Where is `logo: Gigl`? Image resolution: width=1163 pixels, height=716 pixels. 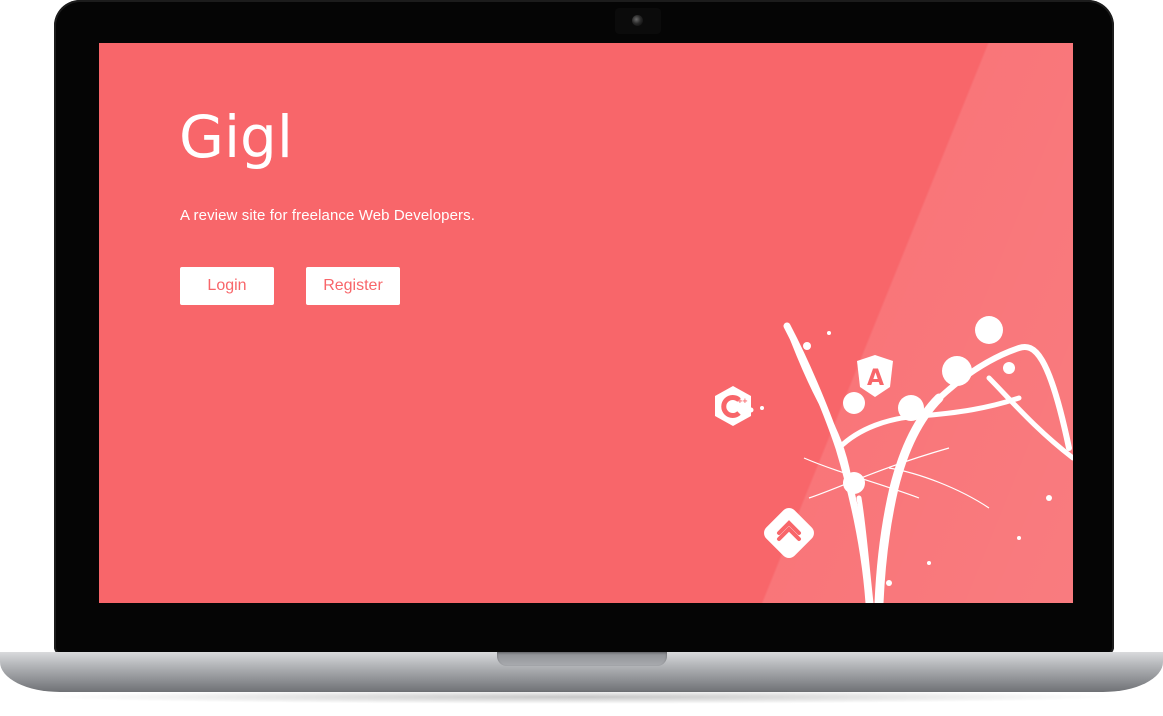
logo: Gigl is located at coordinates (236, 138).